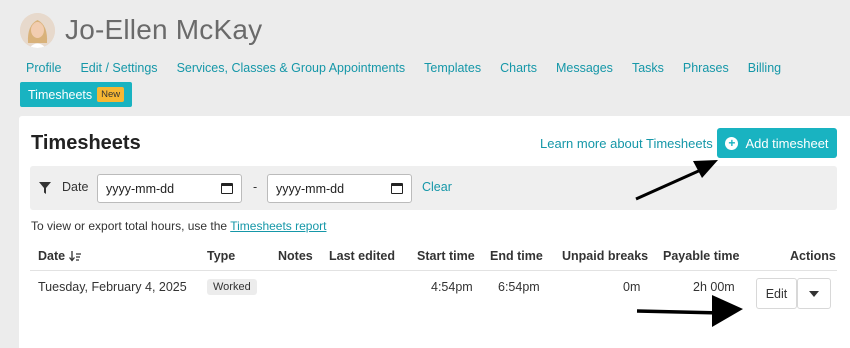 The image size is (850, 348). What do you see at coordinates (632, 287) in the screenshot?
I see `row-unpaid-breaks: 0m` at bounding box center [632, 287].